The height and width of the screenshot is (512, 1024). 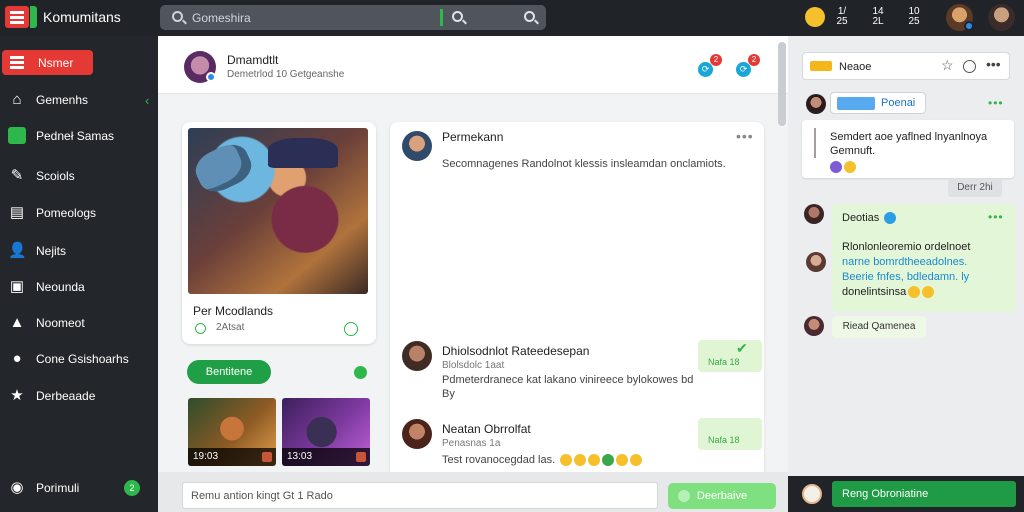 What do you see at coordinates (815, 143) in the screenshot?
I see `quote-bar` at bounding box center [815, 143].